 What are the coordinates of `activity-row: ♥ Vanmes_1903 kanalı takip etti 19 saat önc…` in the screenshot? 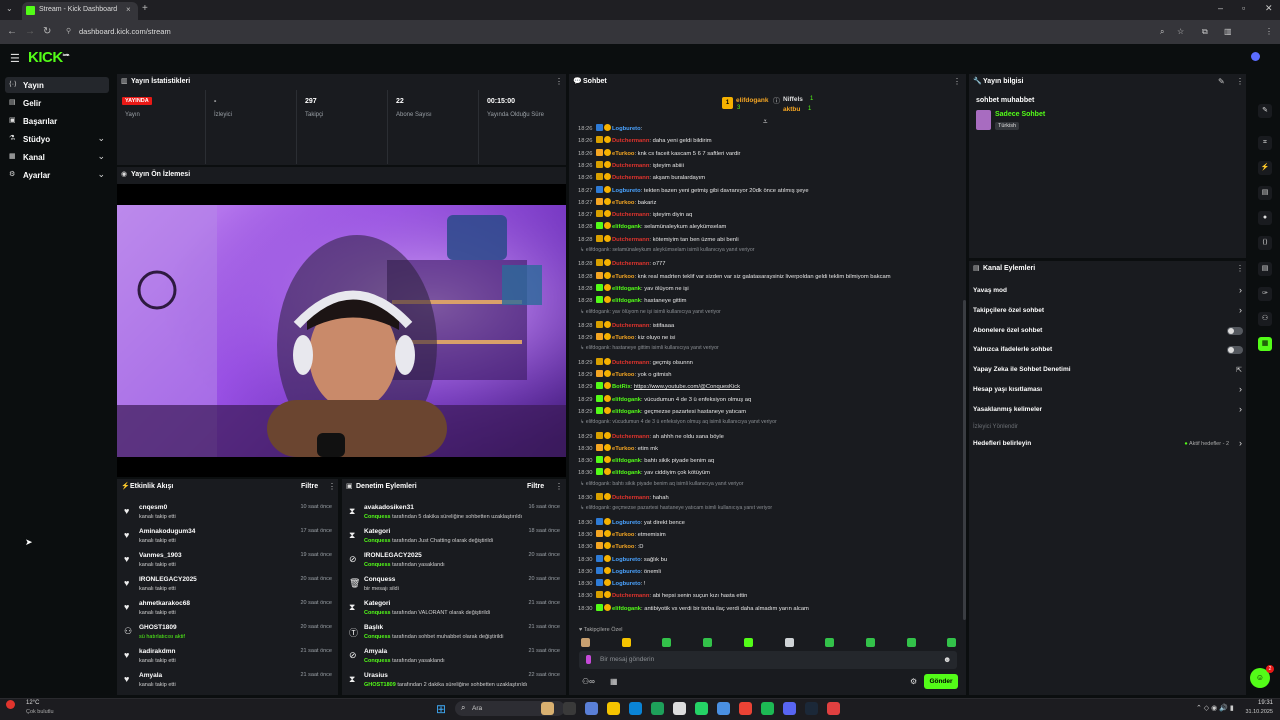 It's located at (227, 562).